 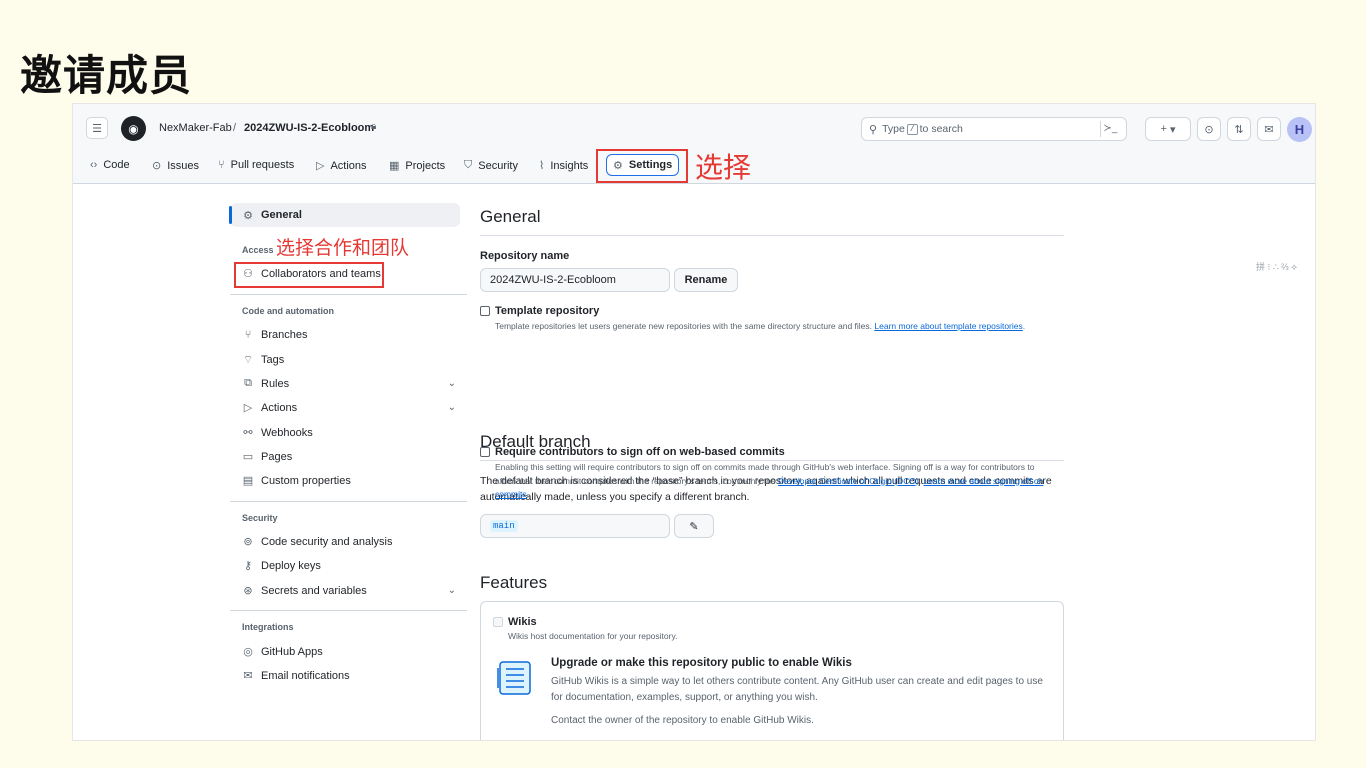 I want to click on tag-icon: ⌔, so click(x=248, y=360).